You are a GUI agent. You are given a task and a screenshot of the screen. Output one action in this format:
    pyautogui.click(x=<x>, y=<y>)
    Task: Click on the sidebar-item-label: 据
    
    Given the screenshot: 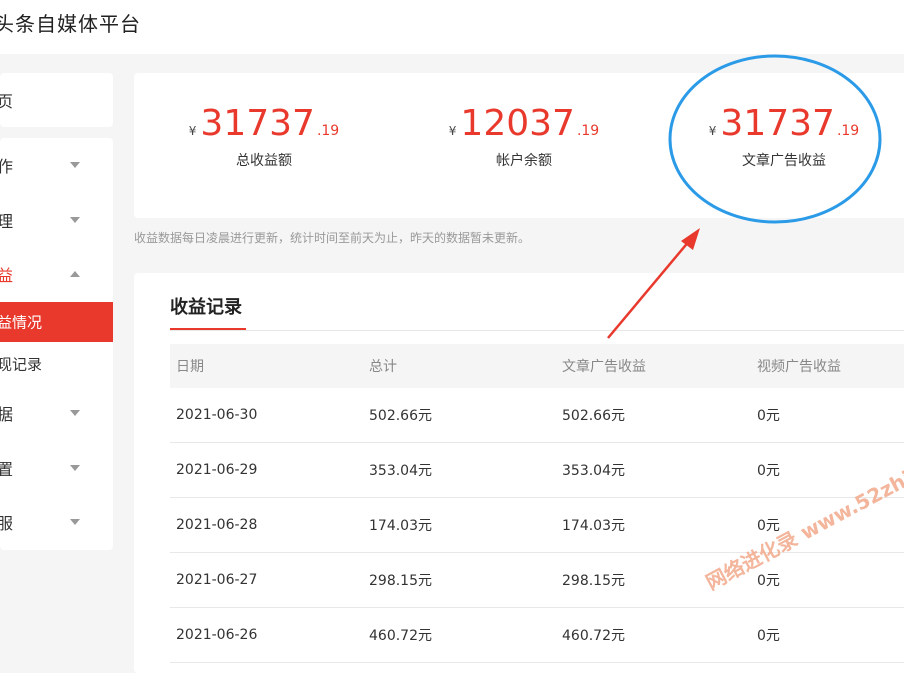 What is the action you would take?
    pyautogui.click(x=7, y=414)
    